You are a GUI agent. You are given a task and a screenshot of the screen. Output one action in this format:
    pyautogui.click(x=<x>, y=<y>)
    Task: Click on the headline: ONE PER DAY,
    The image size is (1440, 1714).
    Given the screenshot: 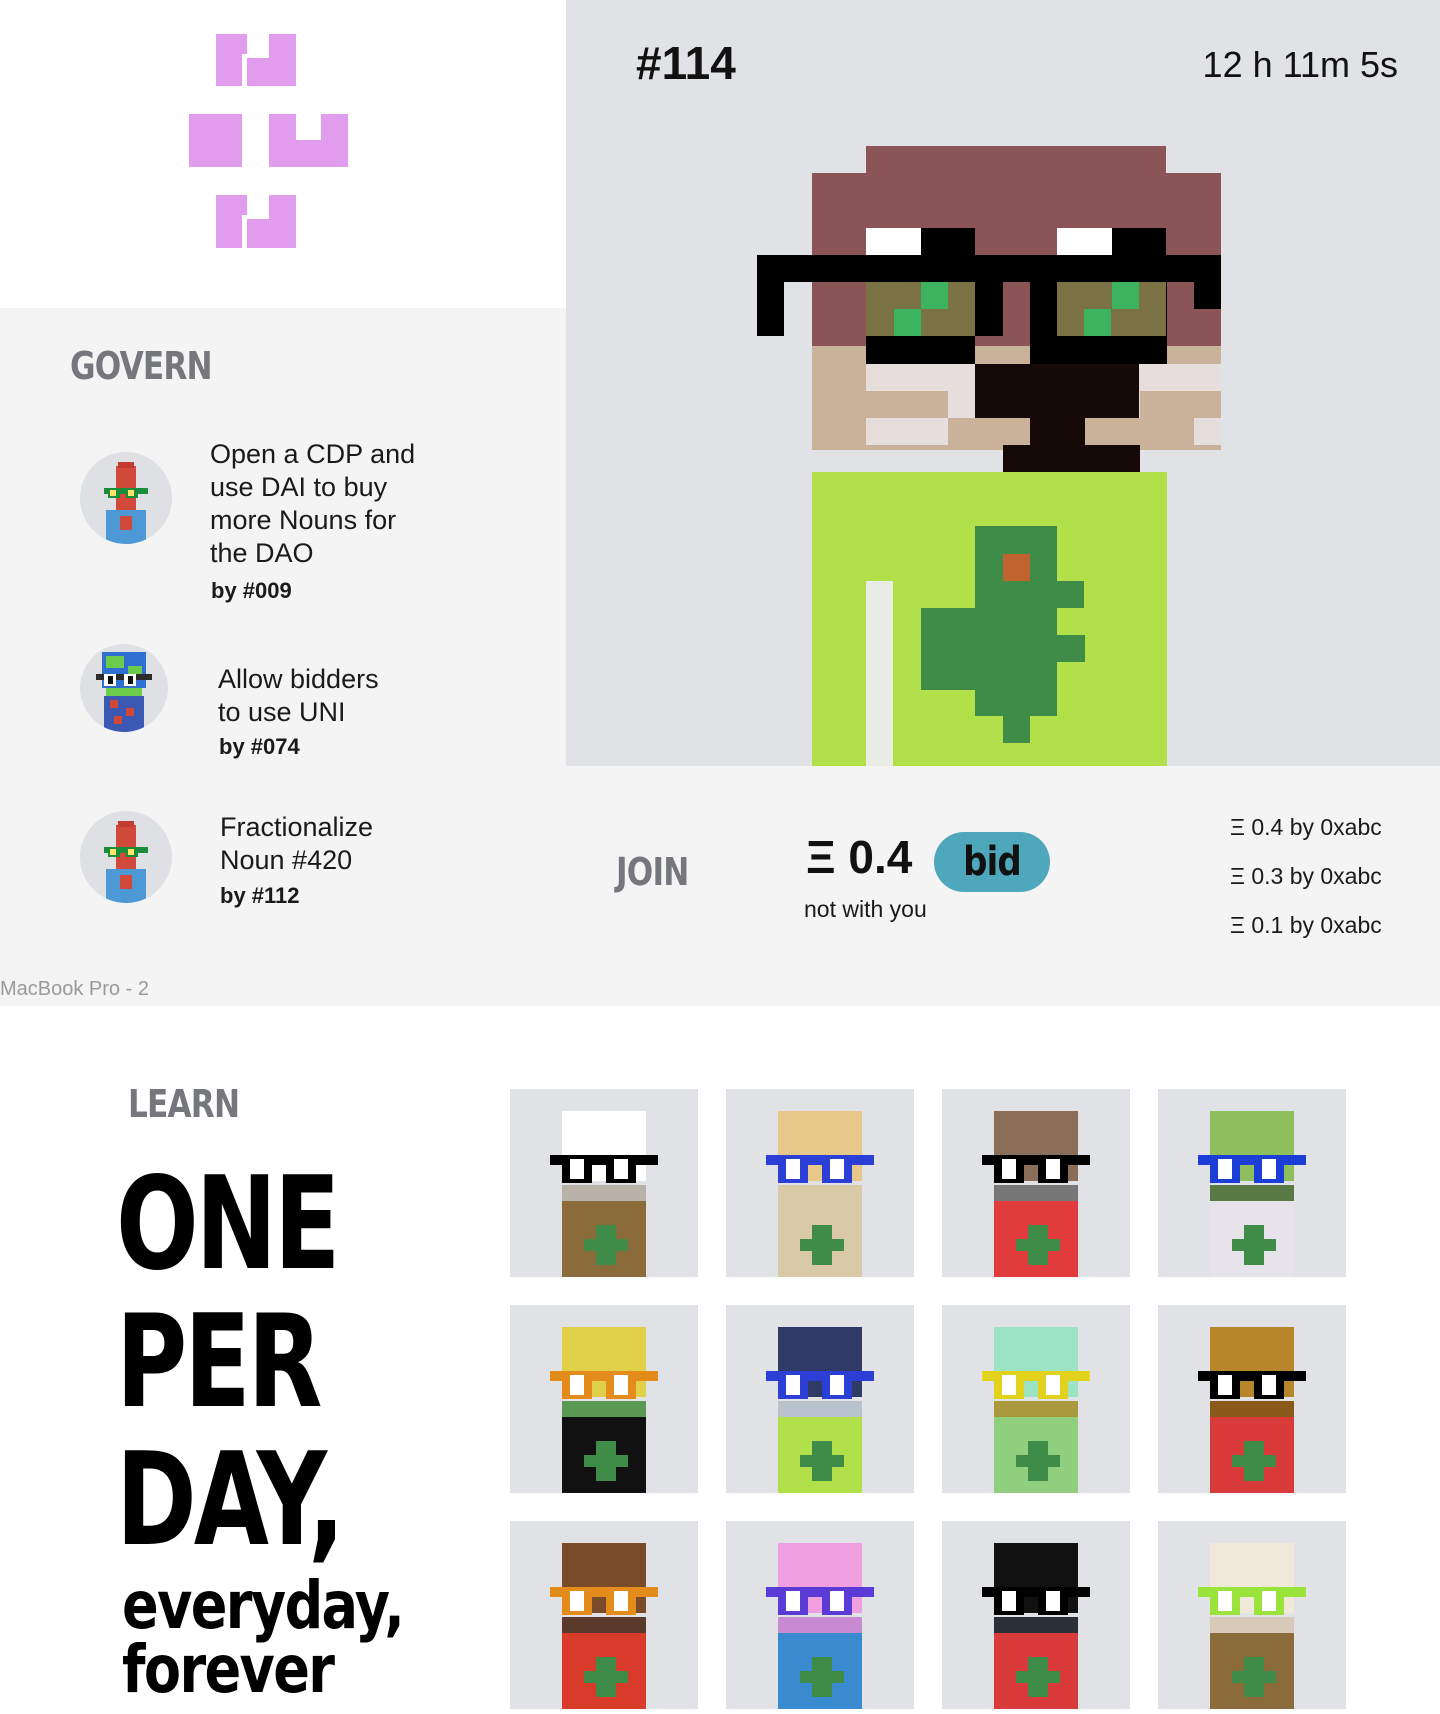 What is the action you would take?
    pyautogui.click(x=230, y=1362)
    